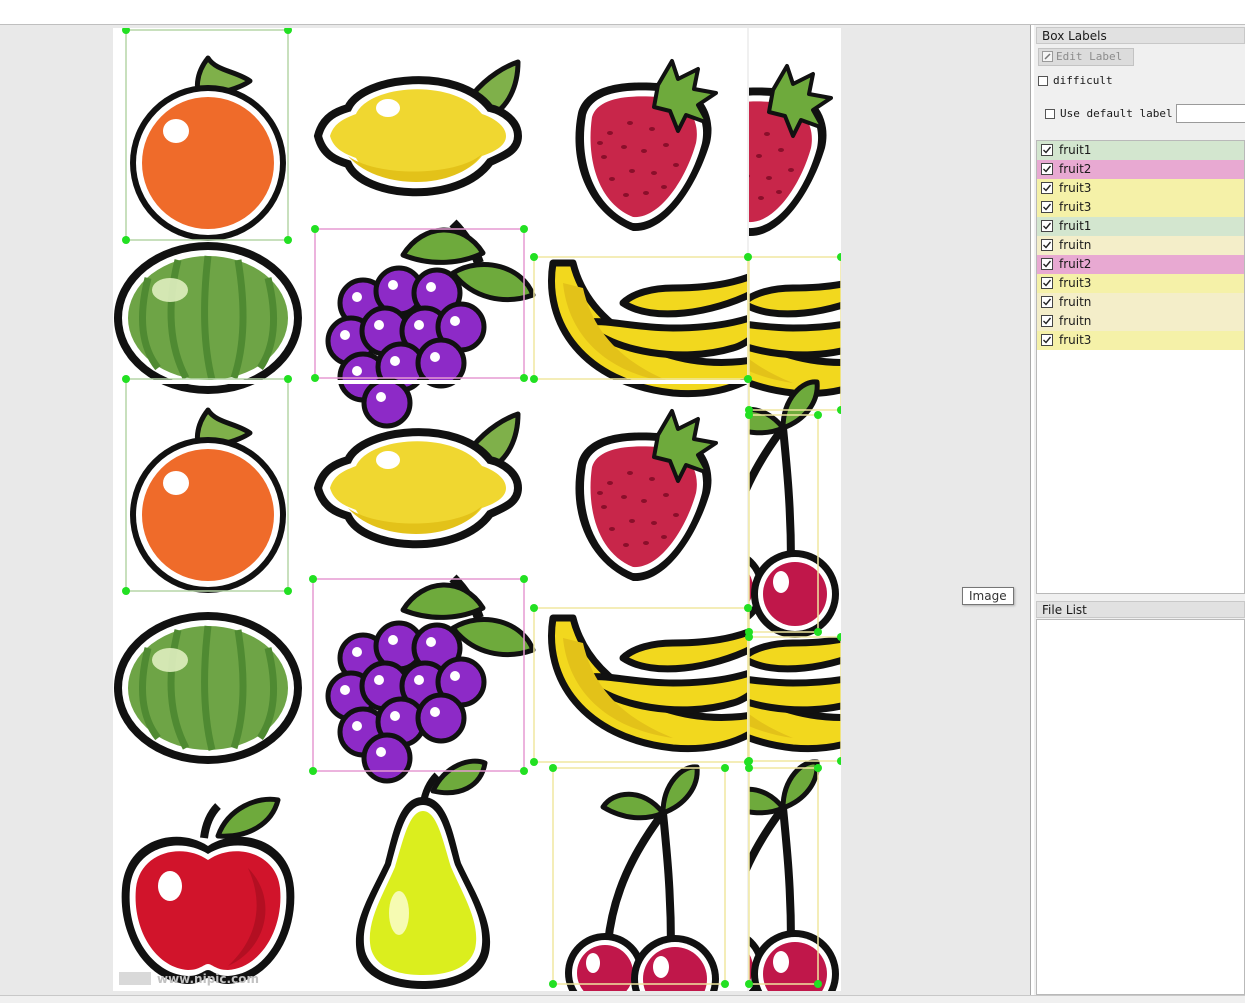 Image resolution: width=1245 pixels, height=1003 pixels. Describe the element at coordinates (1140, 35) in the screenshot. I see `box-labels-title: Box Labels` at that location.